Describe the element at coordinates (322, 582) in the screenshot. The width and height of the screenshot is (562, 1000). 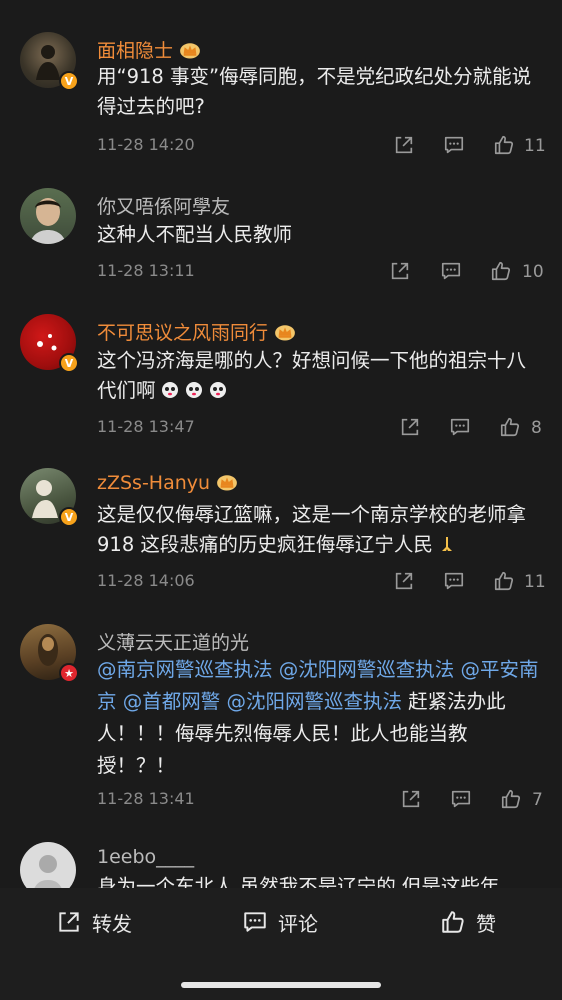
I see `comment-meta: 11-28 14:06 11` at that location.